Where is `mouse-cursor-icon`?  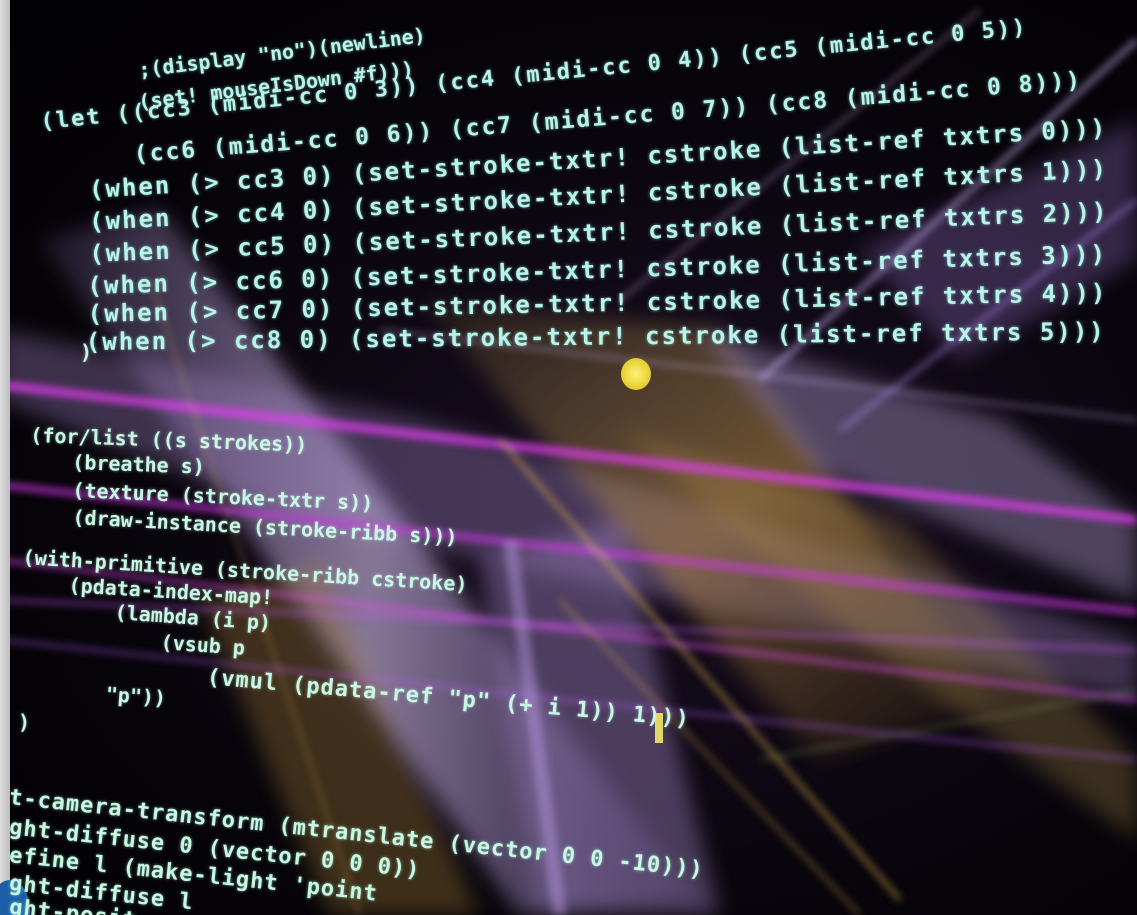 mouse-cursor-icon is located at coordinates (636, 374).